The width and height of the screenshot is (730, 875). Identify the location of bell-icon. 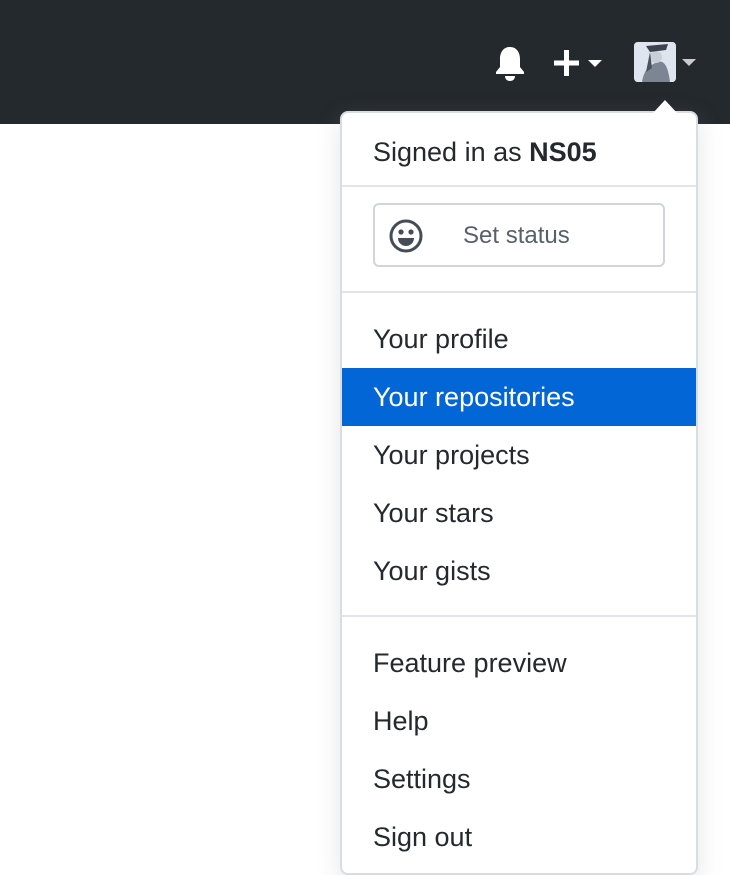
(510, 64).